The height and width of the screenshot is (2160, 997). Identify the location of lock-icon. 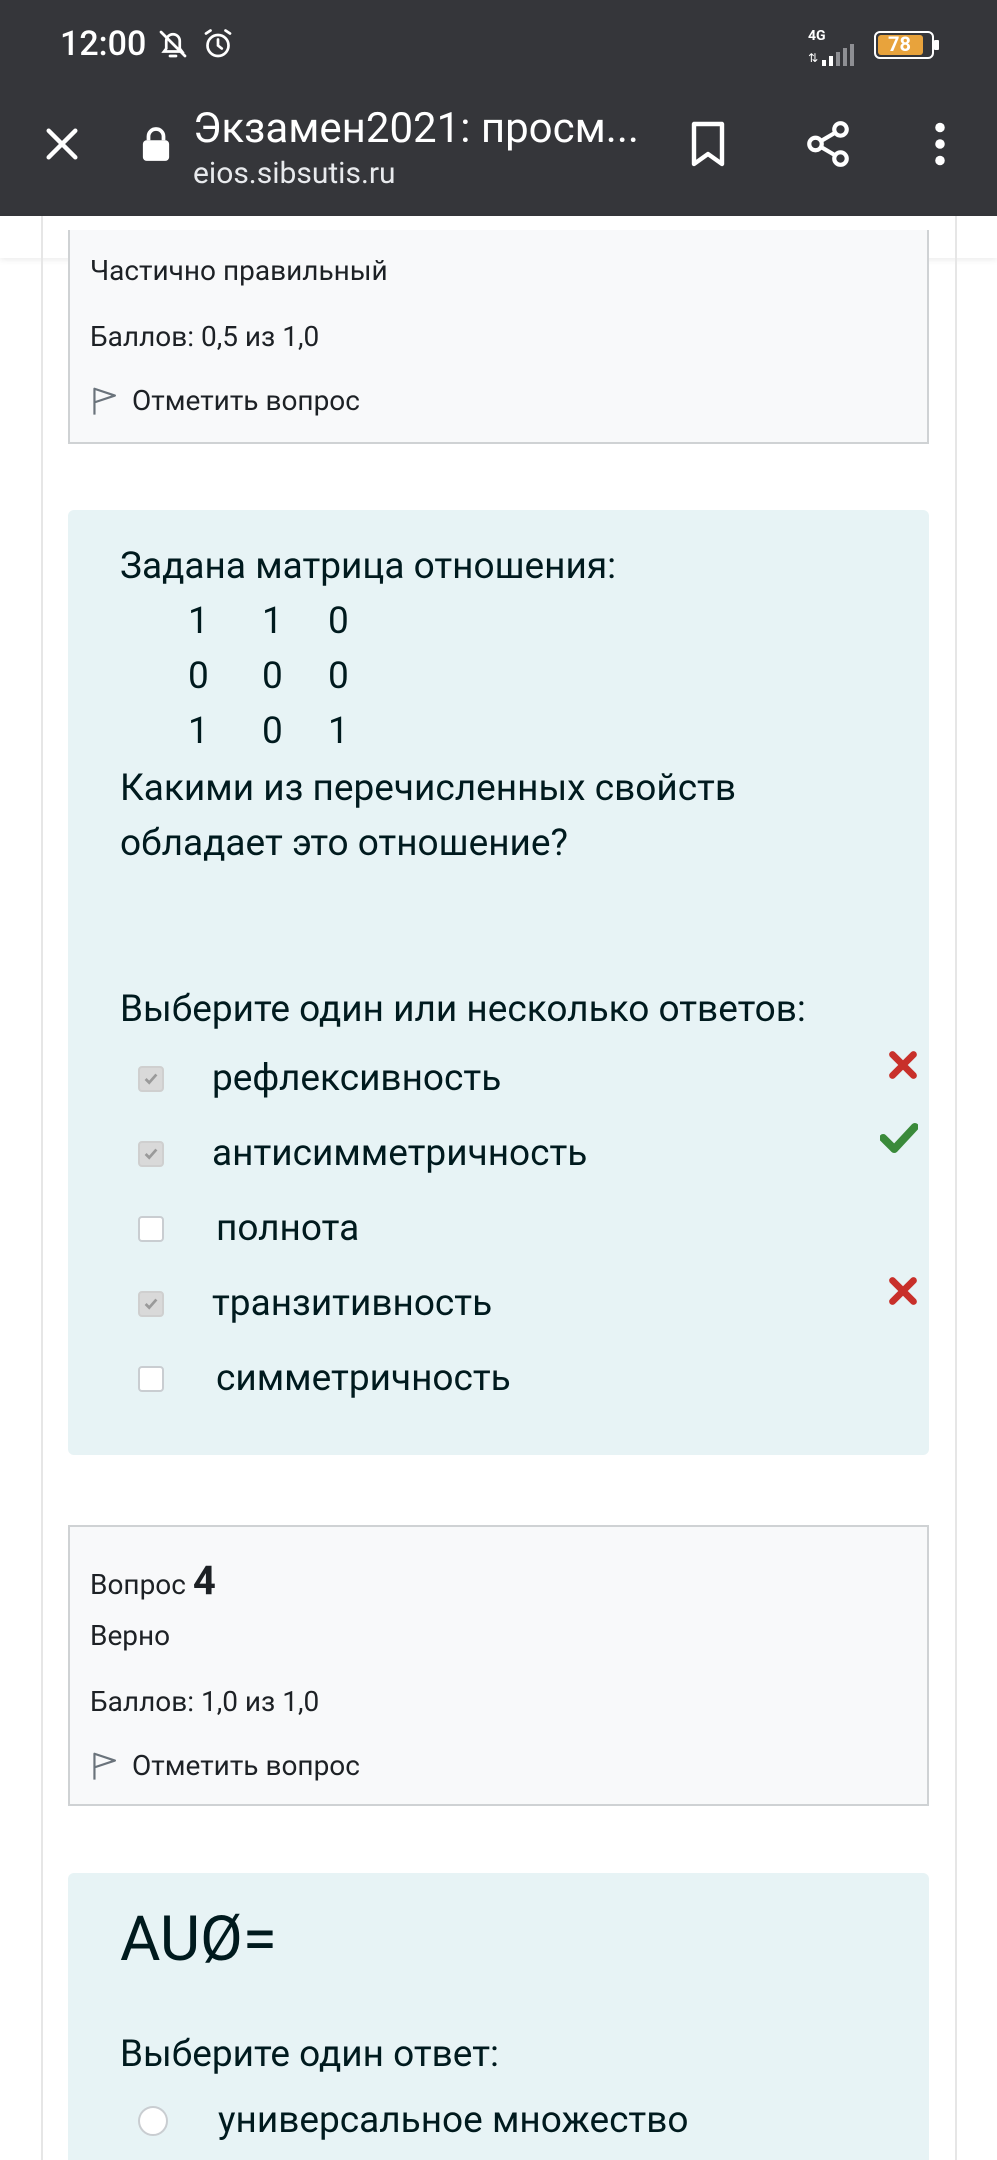
(156, 144).